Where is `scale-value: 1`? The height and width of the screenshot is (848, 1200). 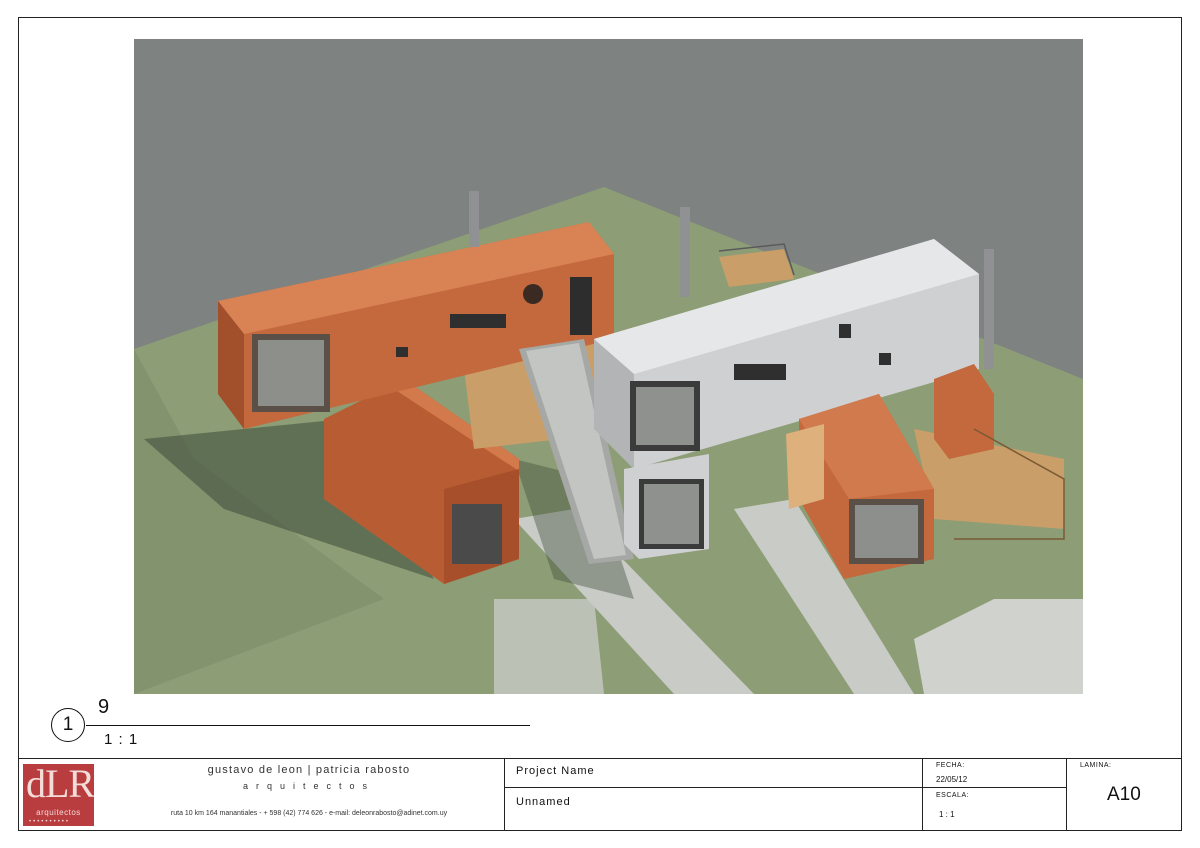
scale-value: 1 is located at coordinates (947, 814).